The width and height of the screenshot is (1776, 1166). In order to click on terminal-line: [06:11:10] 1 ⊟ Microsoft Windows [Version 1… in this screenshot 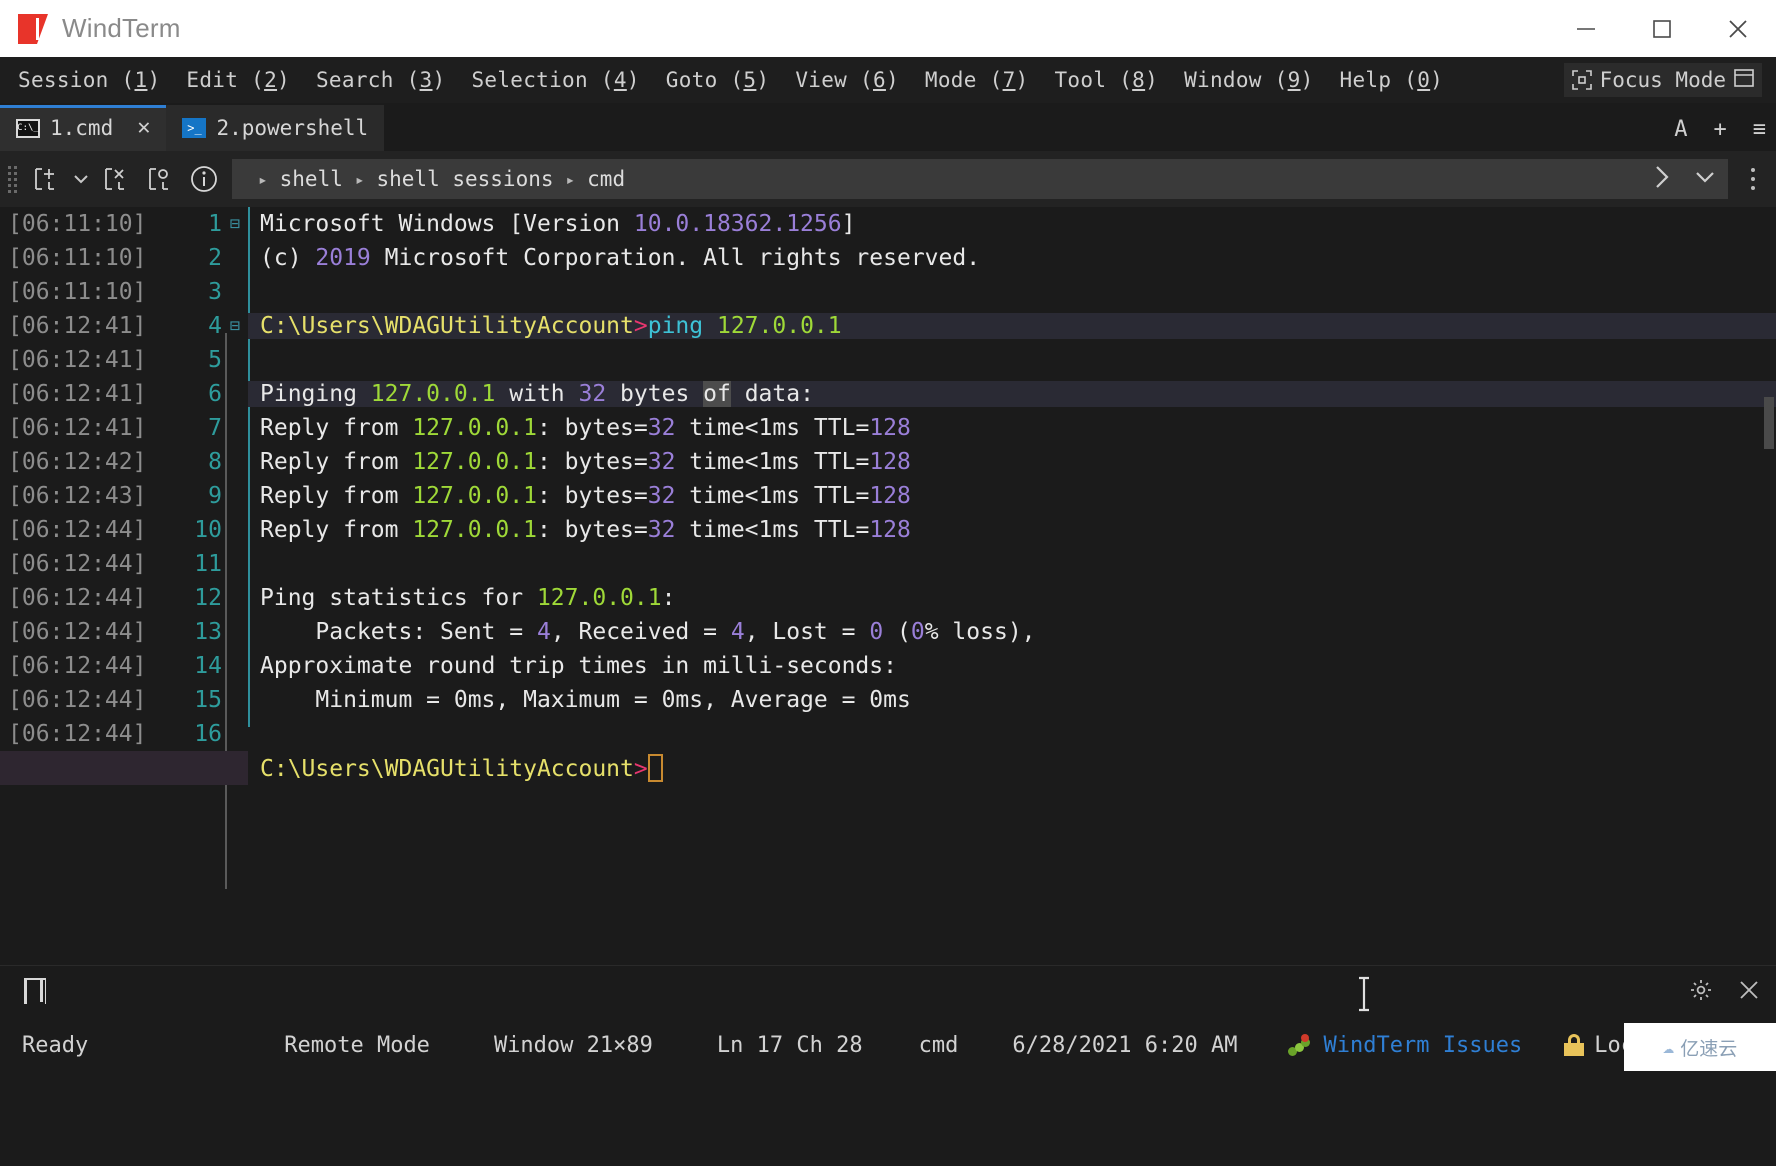, I will do `click(888, 224)`.